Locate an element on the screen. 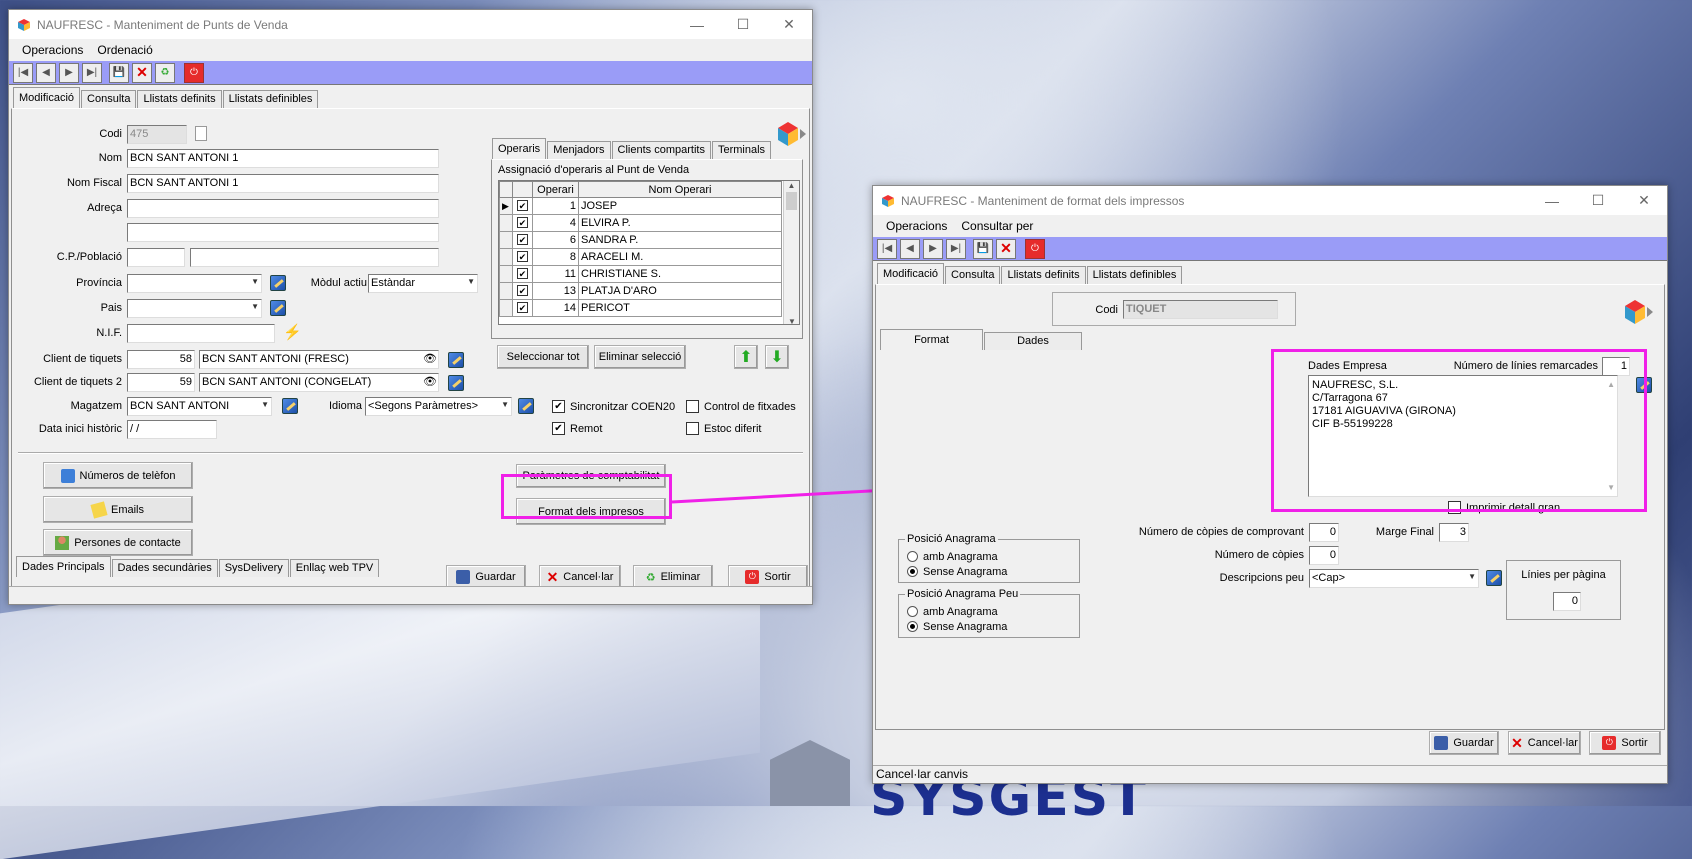  numeros-telefon-button: Números de telèfon is located at coordinates (118, 475).